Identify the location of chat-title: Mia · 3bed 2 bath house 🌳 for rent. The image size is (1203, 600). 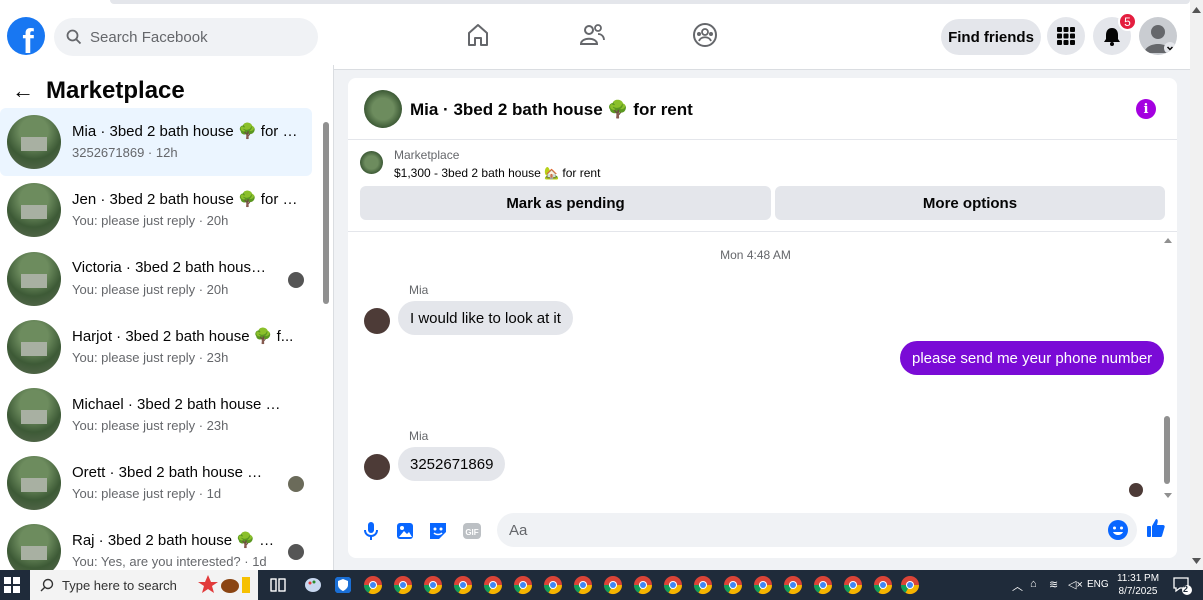
(551, 110).